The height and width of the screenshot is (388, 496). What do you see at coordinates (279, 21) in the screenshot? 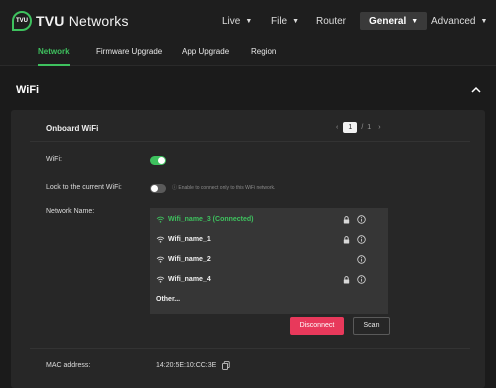
I see `menu-file-label: File` at bounding box center [279, 21].